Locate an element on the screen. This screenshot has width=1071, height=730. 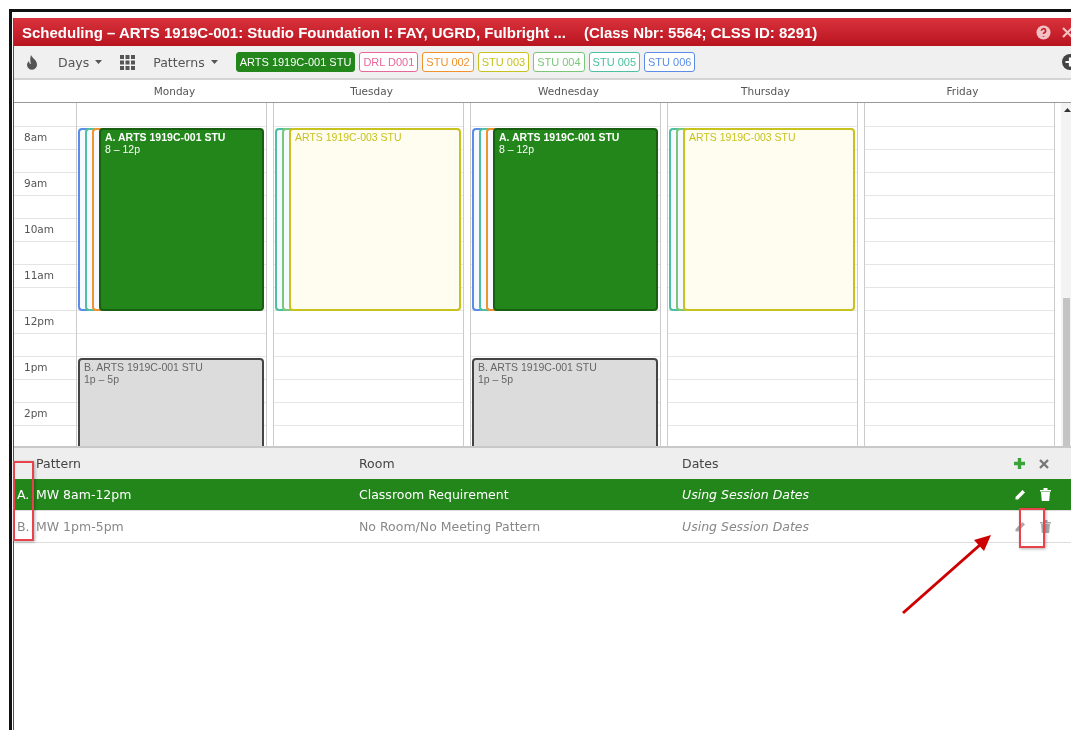
table-cell-text: No Room/No Meeting Pattern is located at coordinates (450, 526).